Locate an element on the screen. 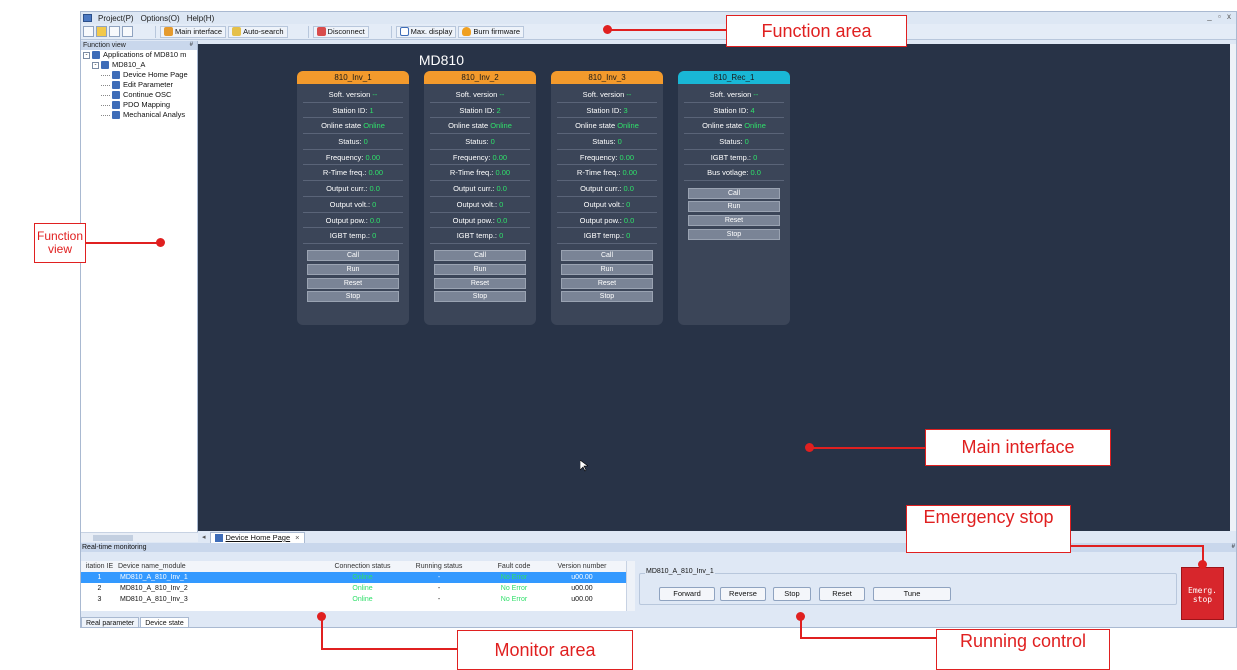  param-label: Soft. version is located at coordinates (730, 94).